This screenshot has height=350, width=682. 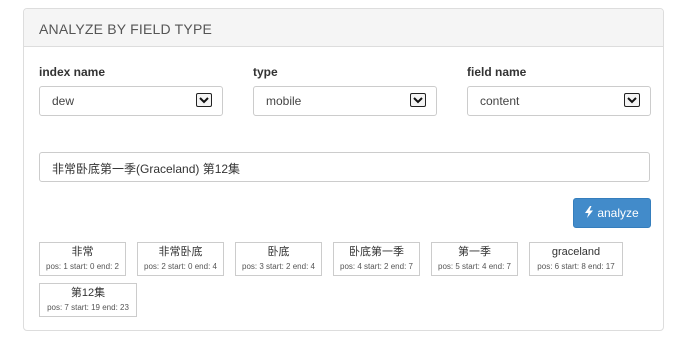 What do you see at coordinates (278, 266) in the screenshot?
I see `token-meta: pos: 3 start: 2 end: 4` at bounding box center [278, 266].